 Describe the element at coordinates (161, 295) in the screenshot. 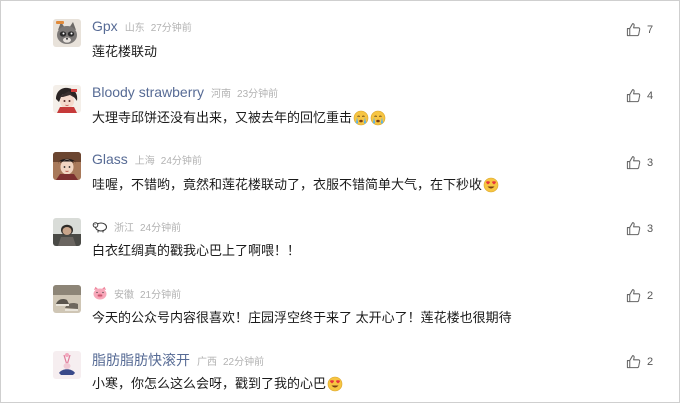

I see `comment-time: 21分钟前` at that location.